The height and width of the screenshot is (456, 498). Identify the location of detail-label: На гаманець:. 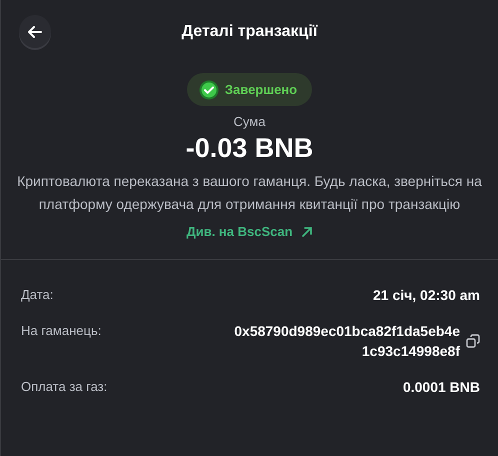
(61, 330).